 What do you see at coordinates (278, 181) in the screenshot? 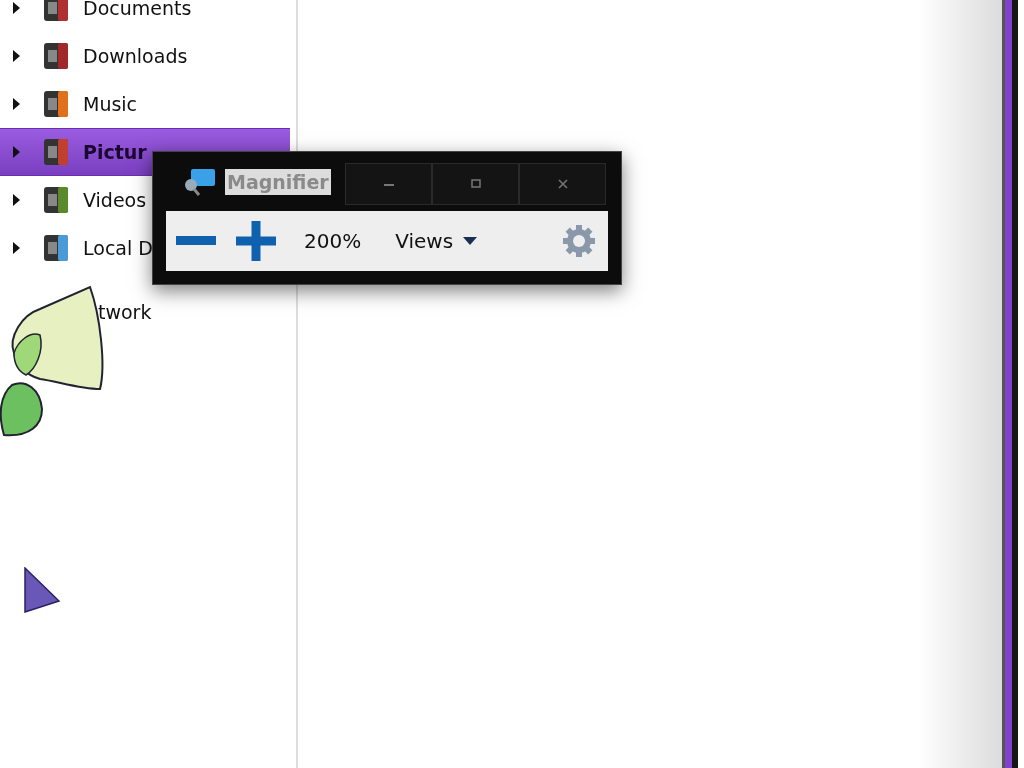
I see `window-title: Magnifier` at bounding box center [278, 181].